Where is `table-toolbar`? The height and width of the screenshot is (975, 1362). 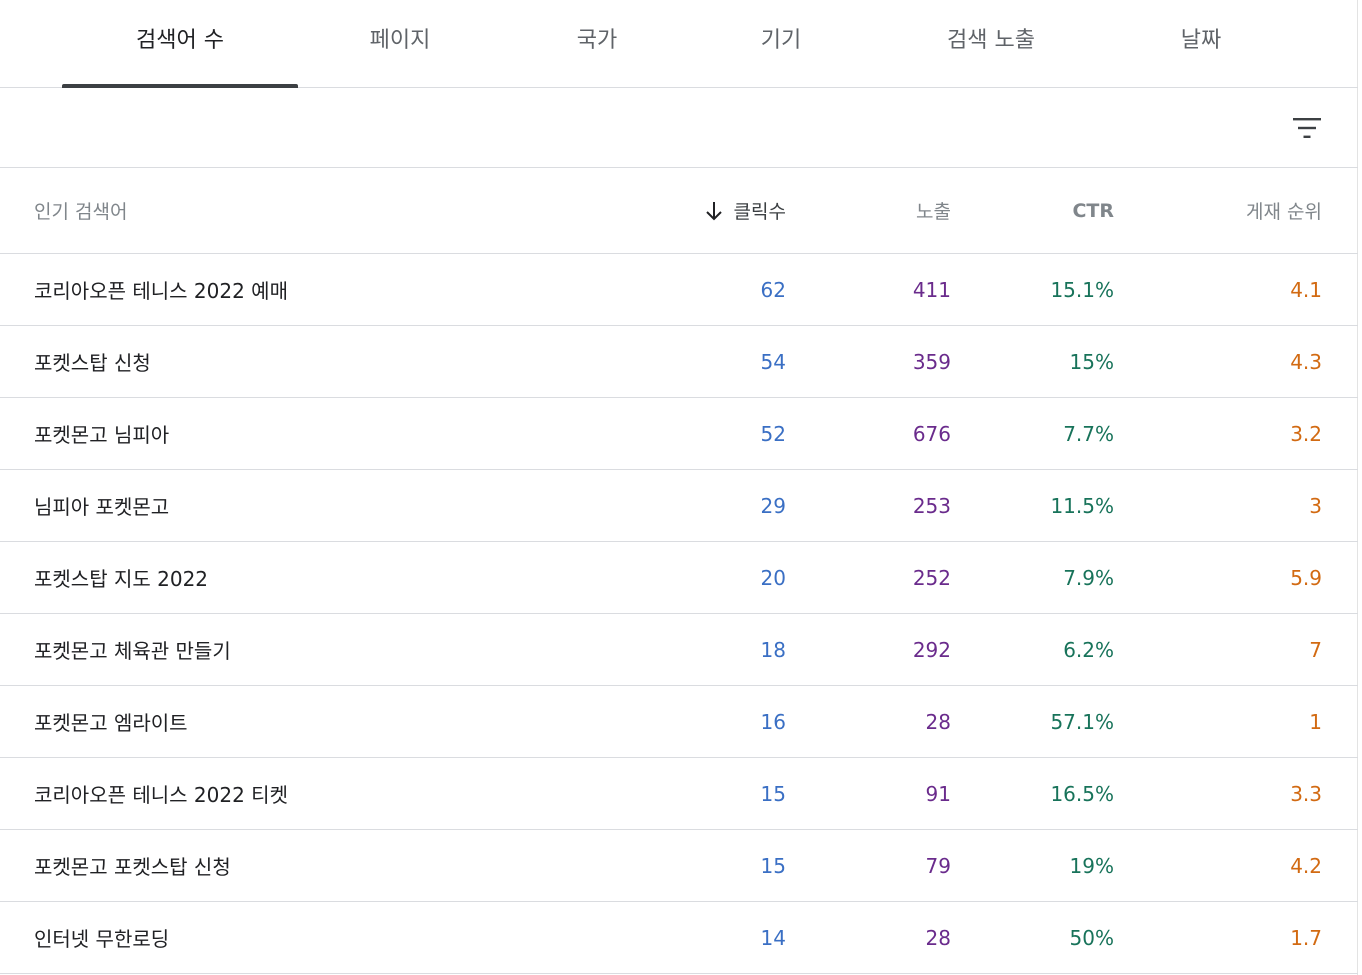
table-toolbar is located at coordinates (679, 128).